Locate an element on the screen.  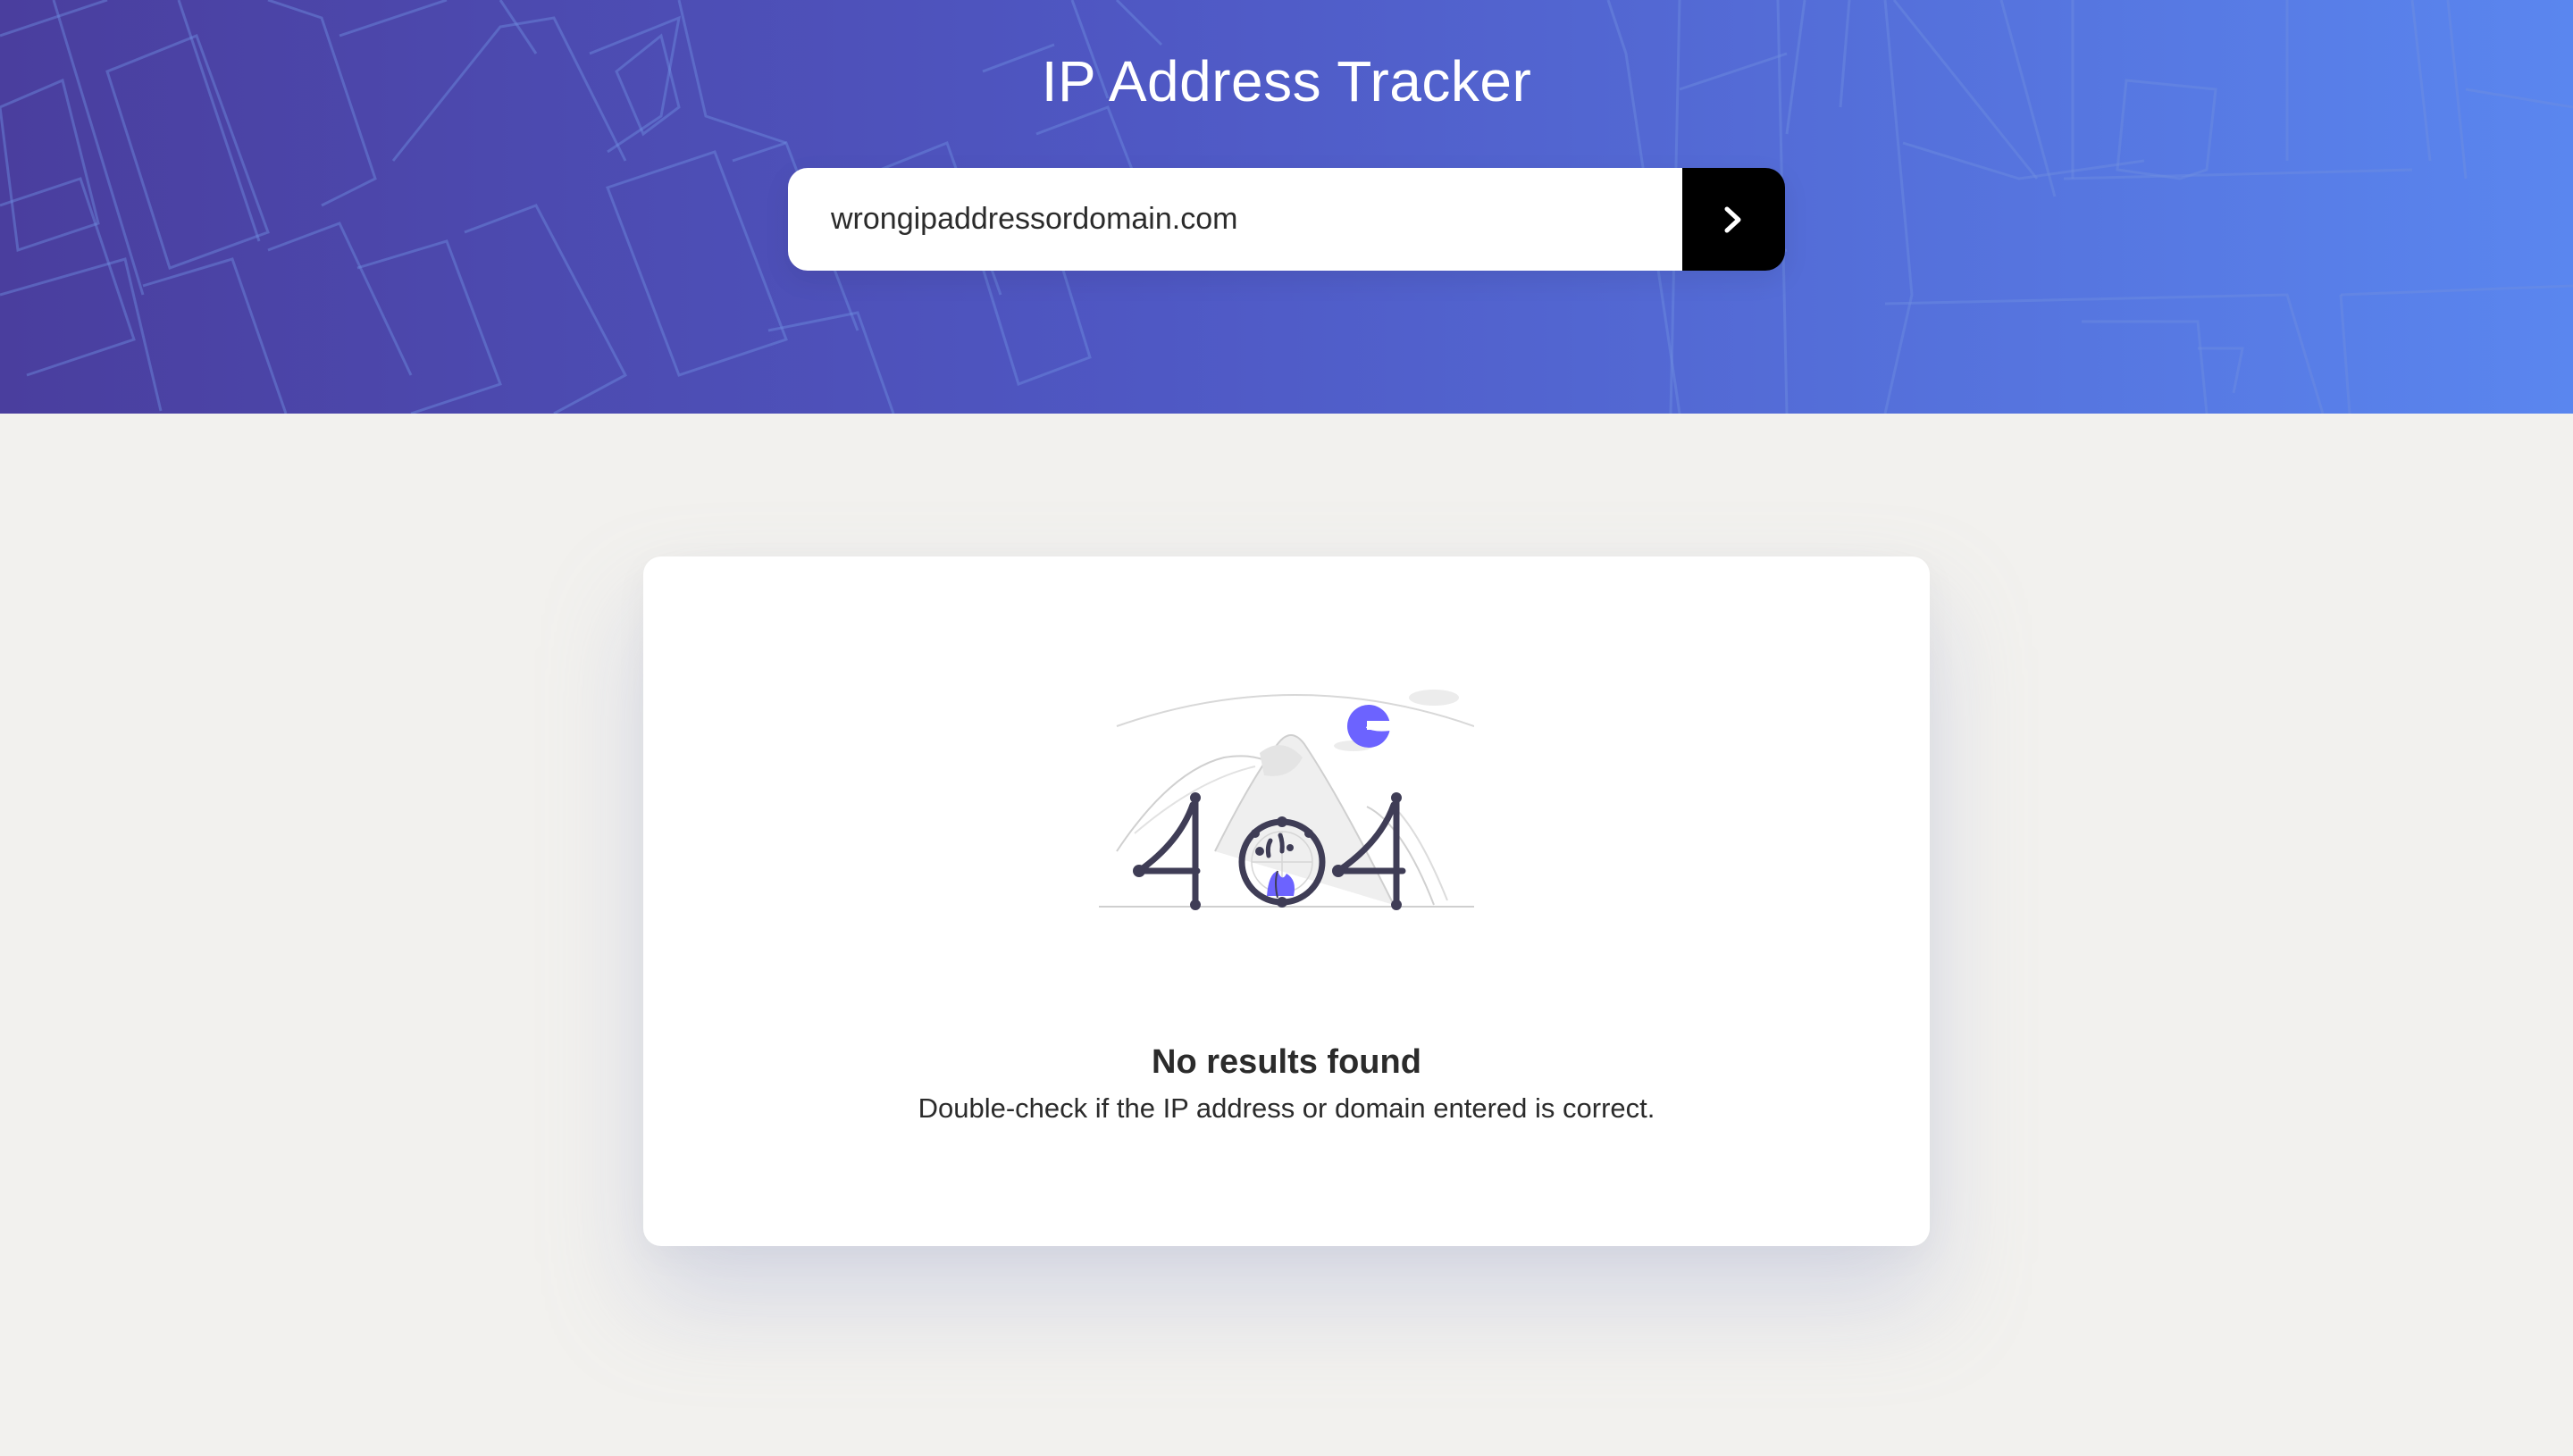
search-form is located at coordinates (1286, 219).